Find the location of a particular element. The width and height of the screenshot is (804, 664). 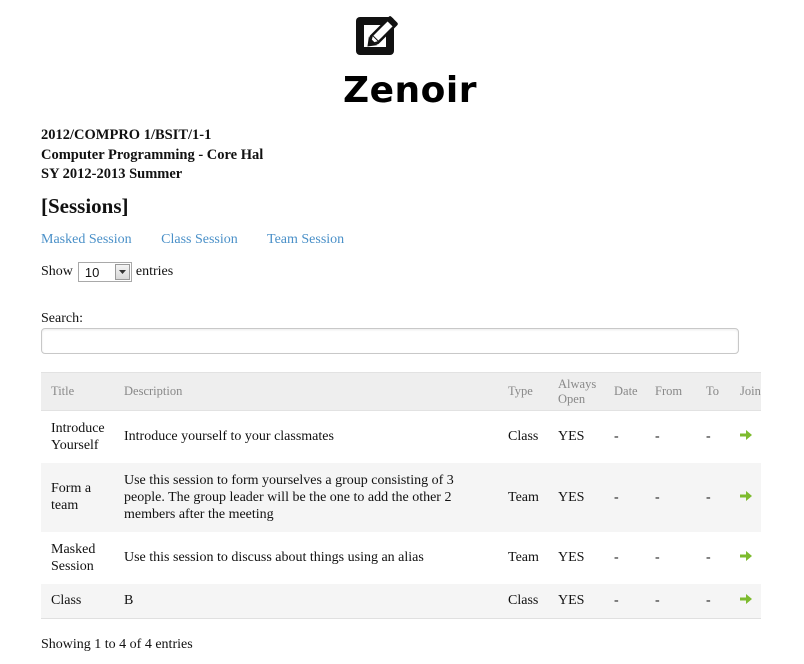

search-label: Search: is located at coordinates (62, 318).